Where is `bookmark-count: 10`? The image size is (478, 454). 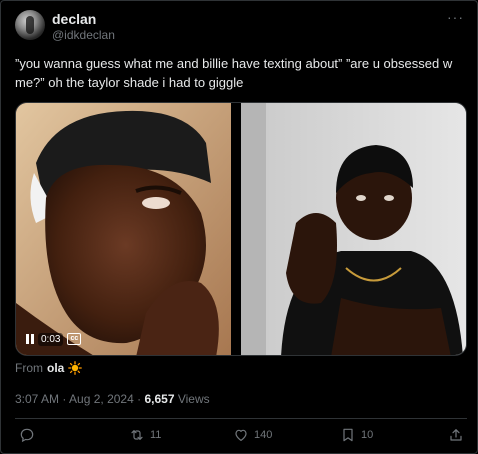
bookmark-count: 10 is located at coordinates (367, 435).